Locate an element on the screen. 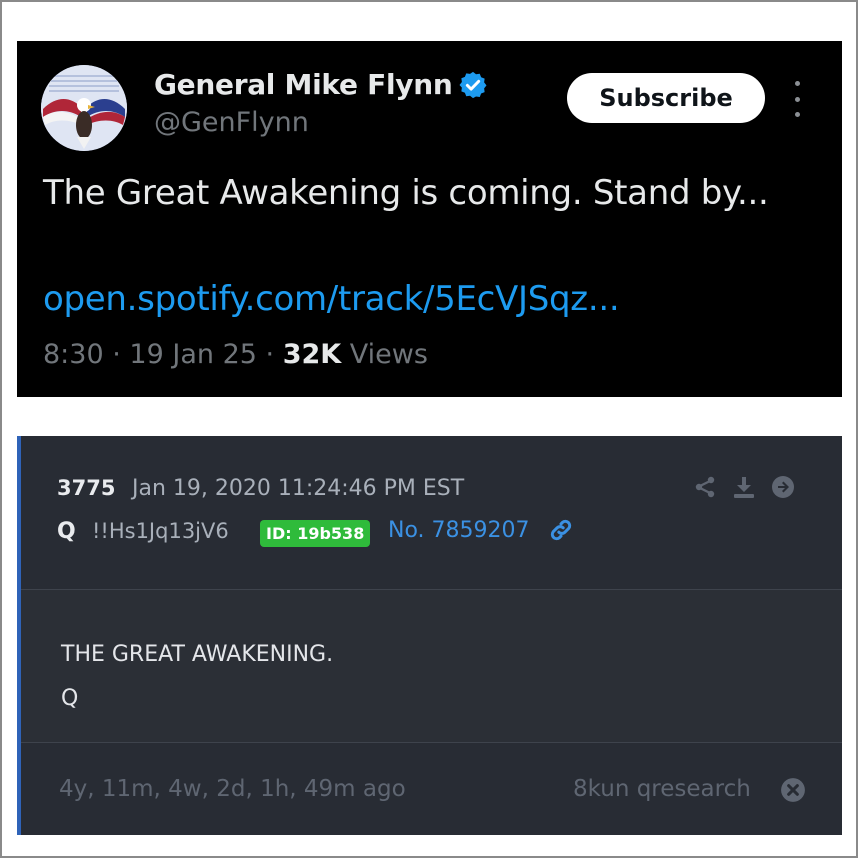 The height and width of the screenshot is (858, 858). tripcode: !!Hs1Jq13jV6 is located at coordinates (160, 531).